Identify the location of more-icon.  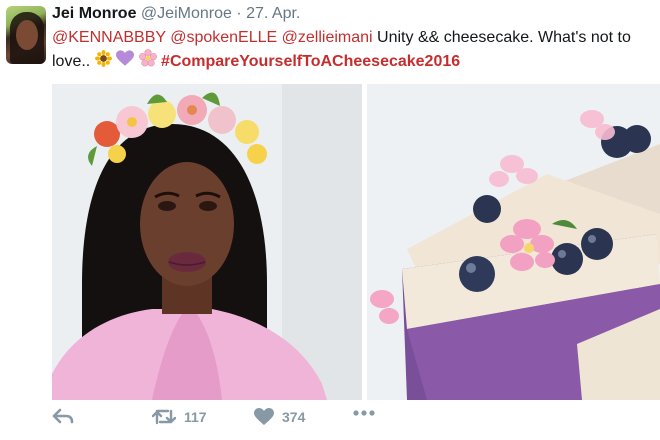
(364, 413).